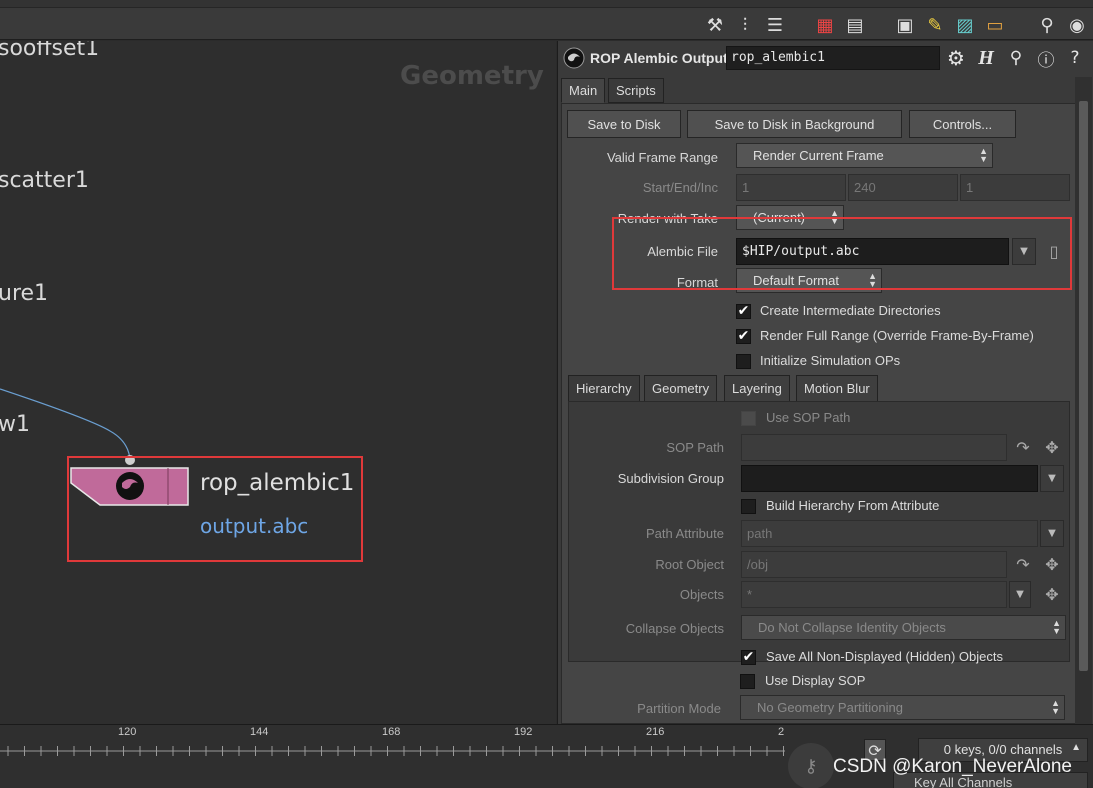  What do you see at coordinates (701, 594) in the screenshot?
I see `objects-label: Objects` at bounding box center [701, 594].